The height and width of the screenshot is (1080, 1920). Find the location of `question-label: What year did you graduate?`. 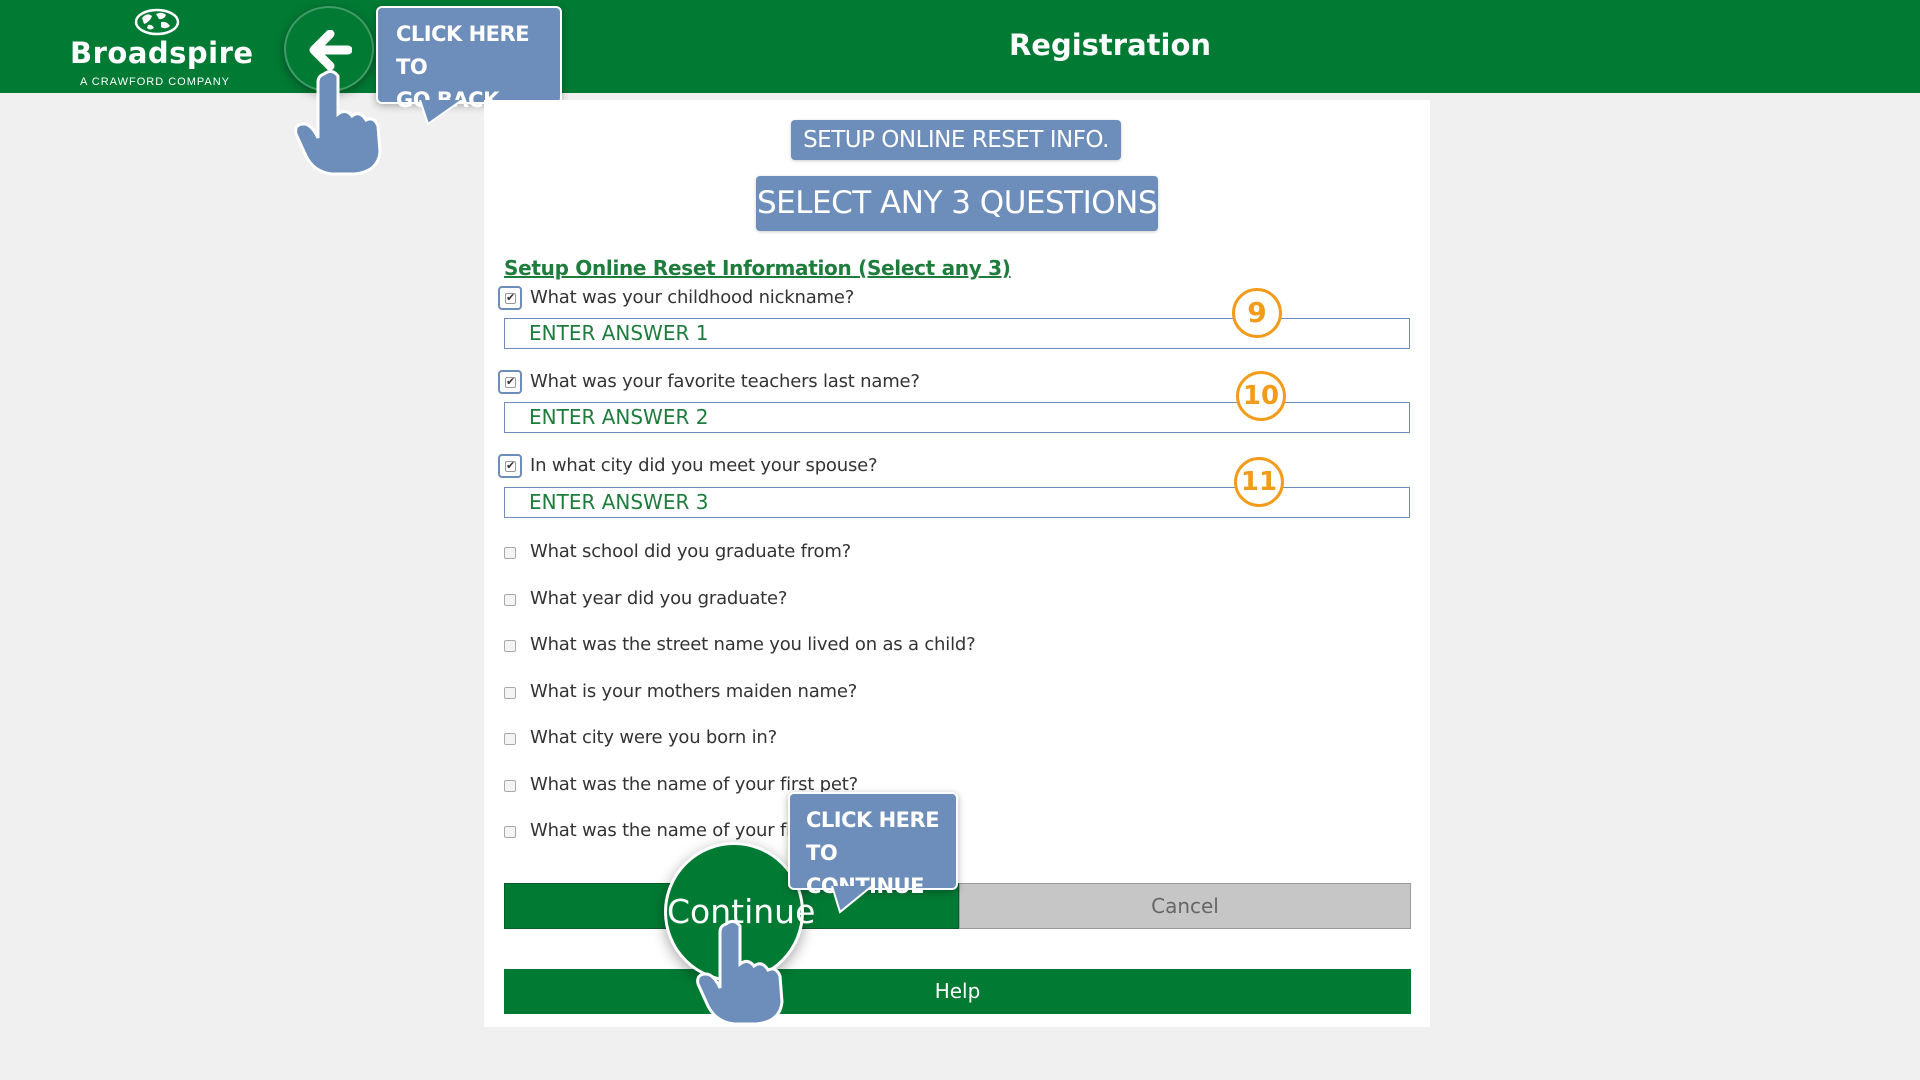

question-label: What year did you graduate? is located at coordinates (659, 598).